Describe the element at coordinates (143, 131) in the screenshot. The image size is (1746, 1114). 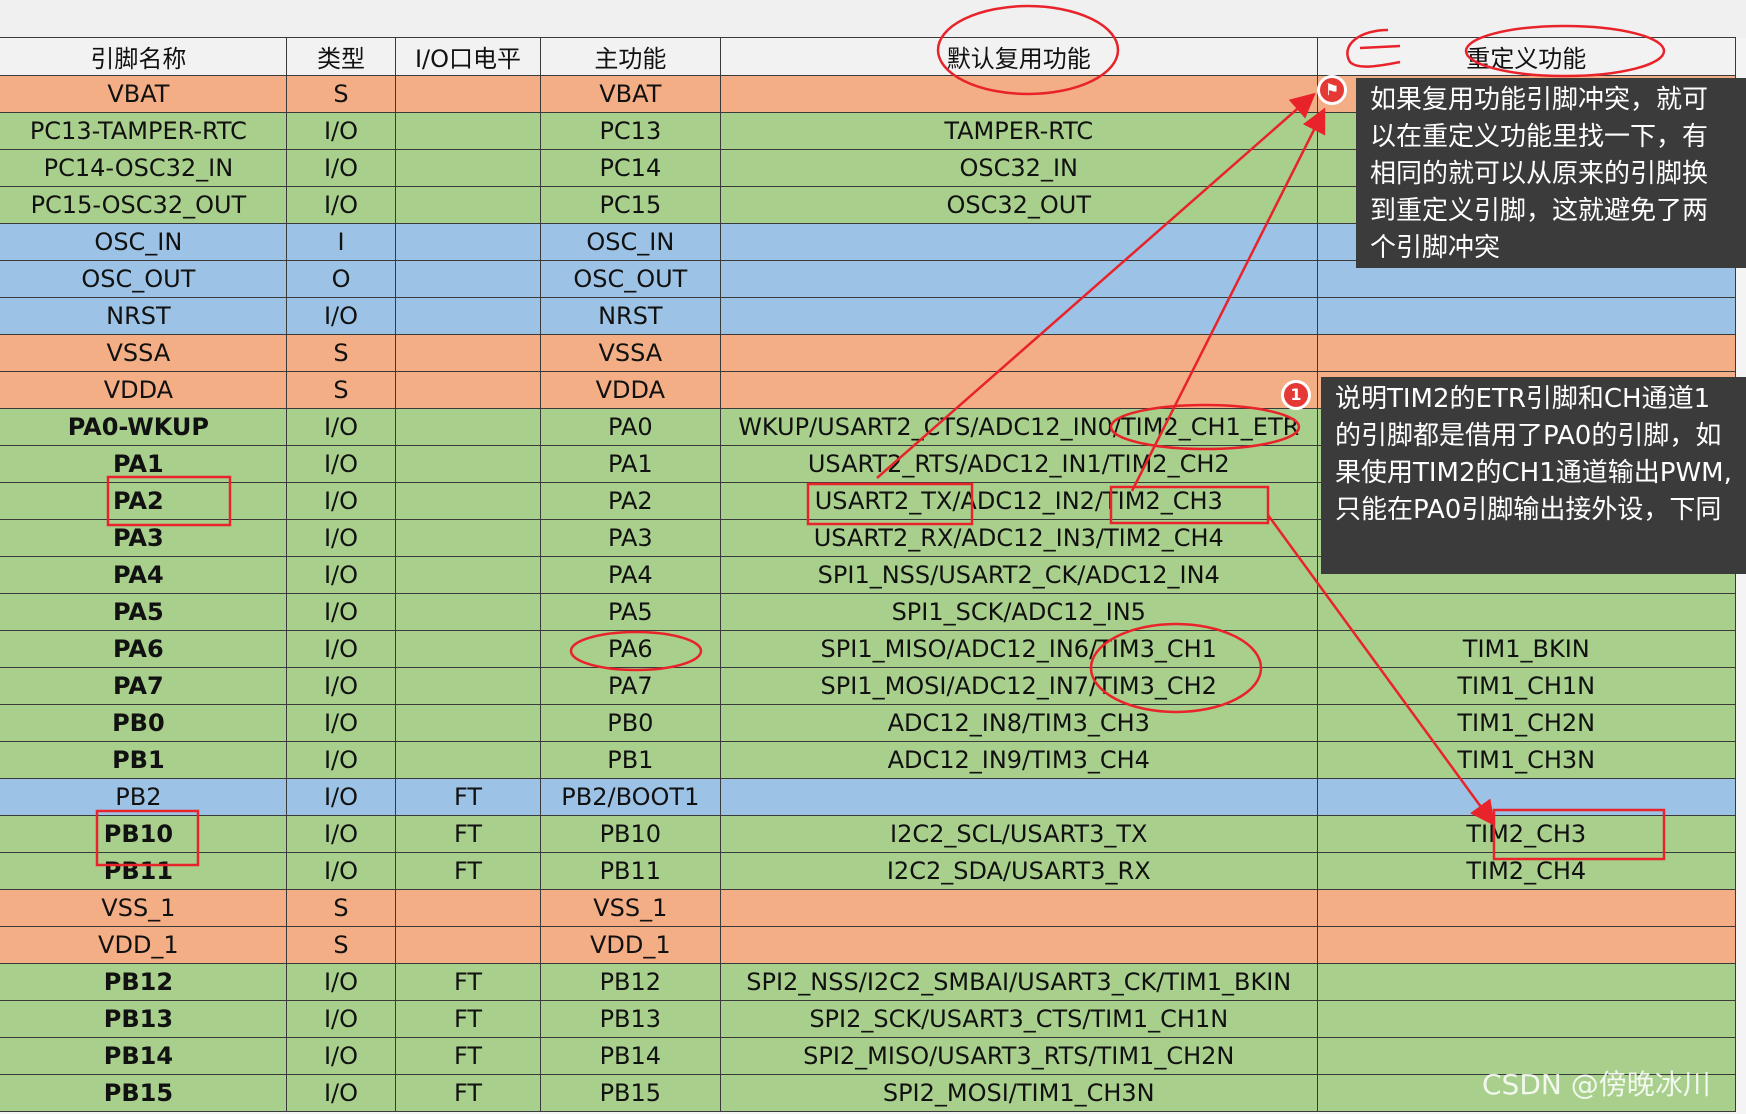
I see `pin-name-cell: PC13-TAMPER-RTC` at that location.